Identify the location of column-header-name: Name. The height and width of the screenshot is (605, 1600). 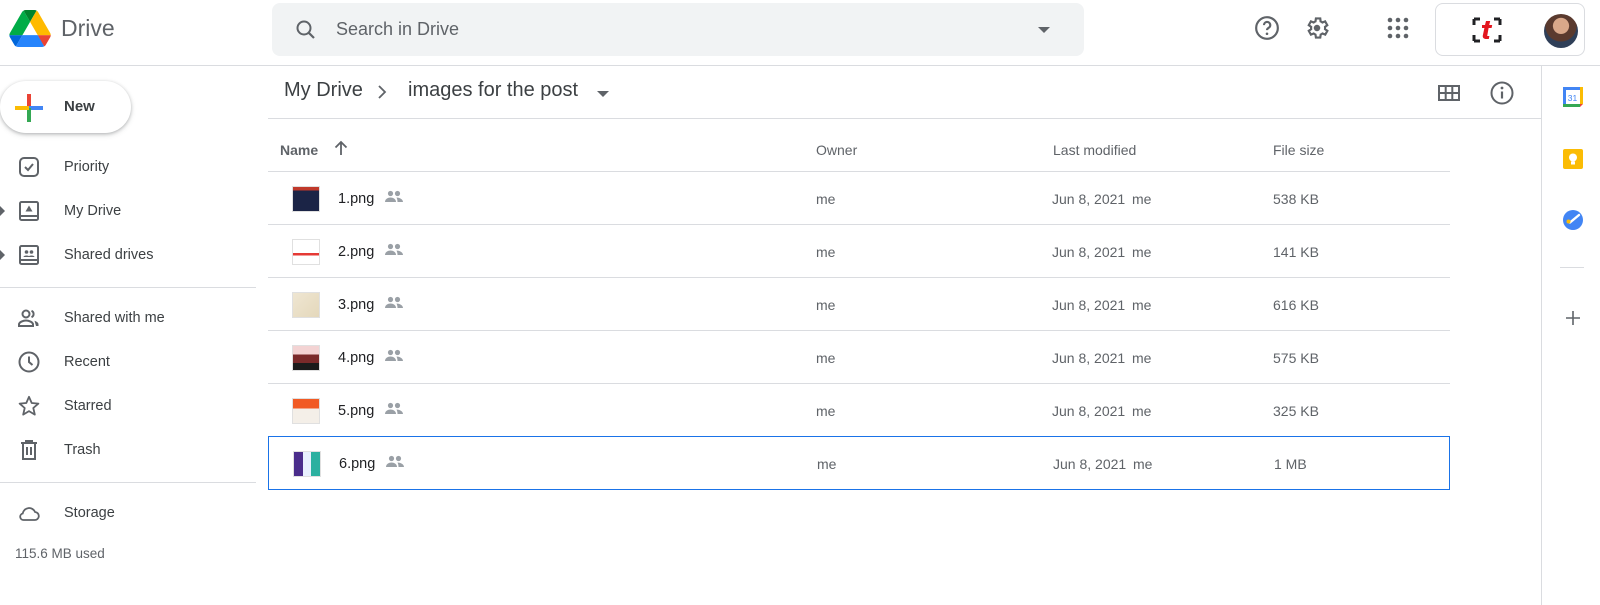
(299, 150).